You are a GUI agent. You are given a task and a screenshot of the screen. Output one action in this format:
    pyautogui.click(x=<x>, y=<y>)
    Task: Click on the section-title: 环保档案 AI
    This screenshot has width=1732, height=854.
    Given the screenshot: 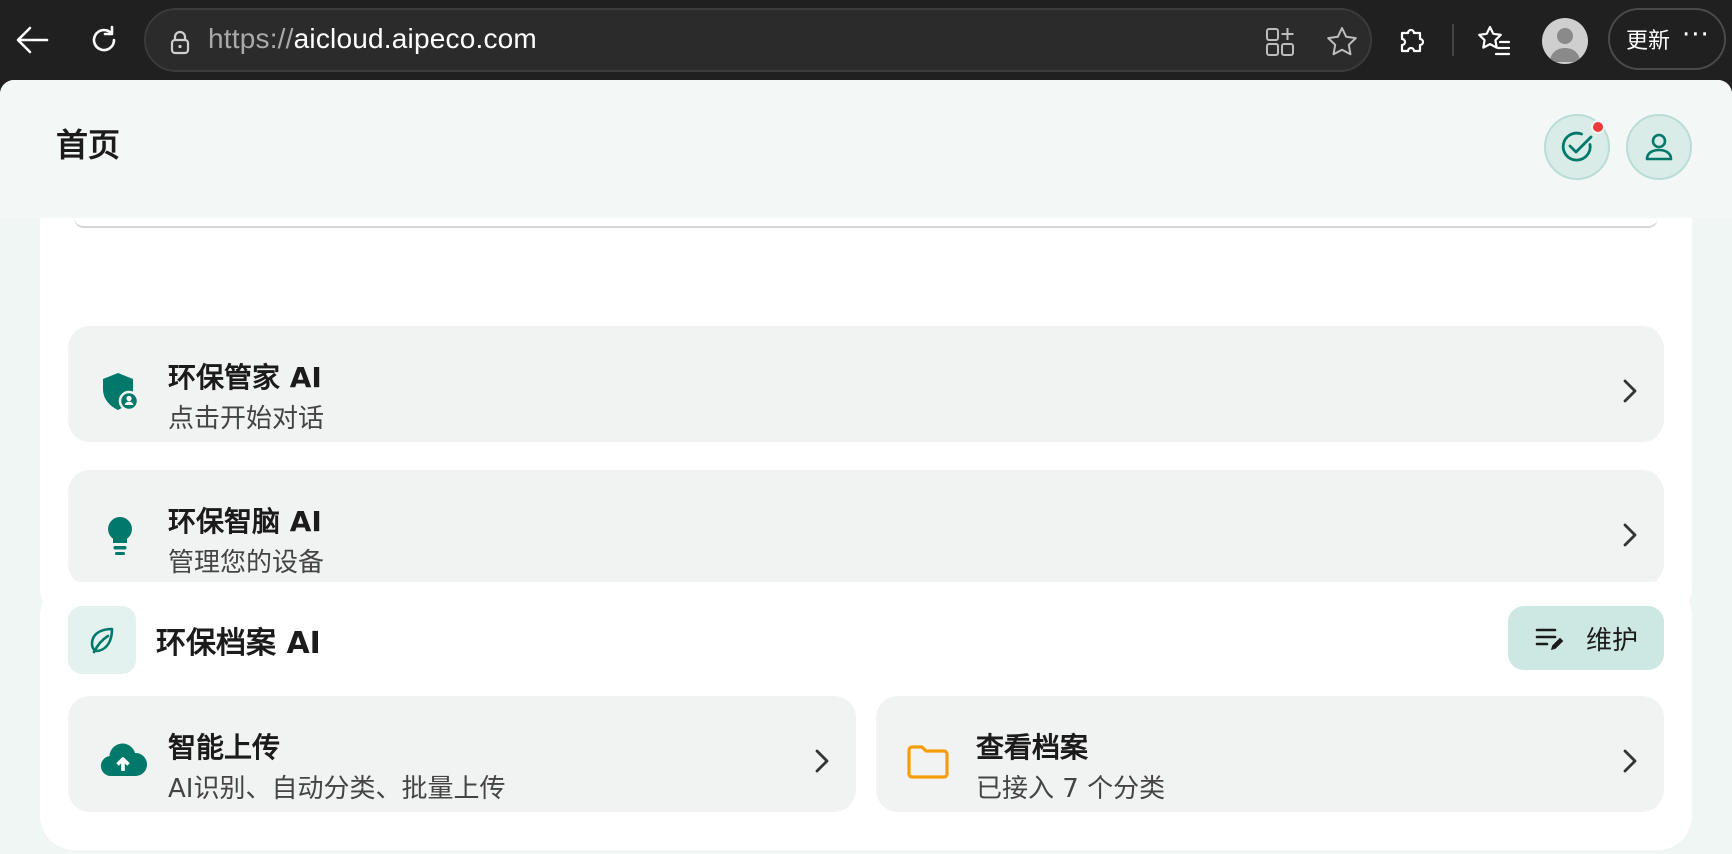 What is the action you would take?
    pyautogui.click(x=238, y=643)
    